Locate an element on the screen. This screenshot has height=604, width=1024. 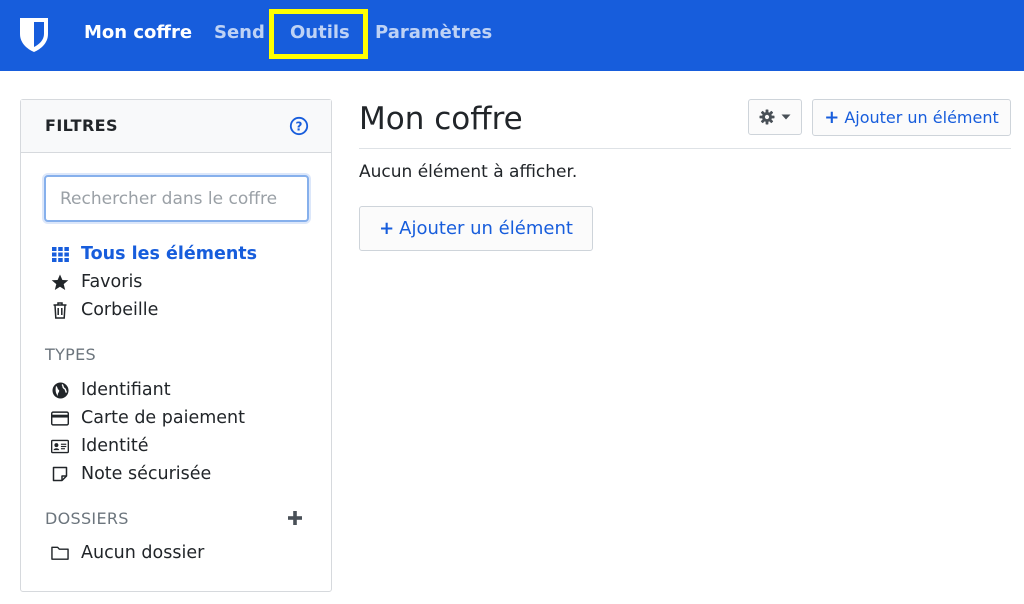
folders-heading: DOSSIERS is located at coordinates (87, 518).